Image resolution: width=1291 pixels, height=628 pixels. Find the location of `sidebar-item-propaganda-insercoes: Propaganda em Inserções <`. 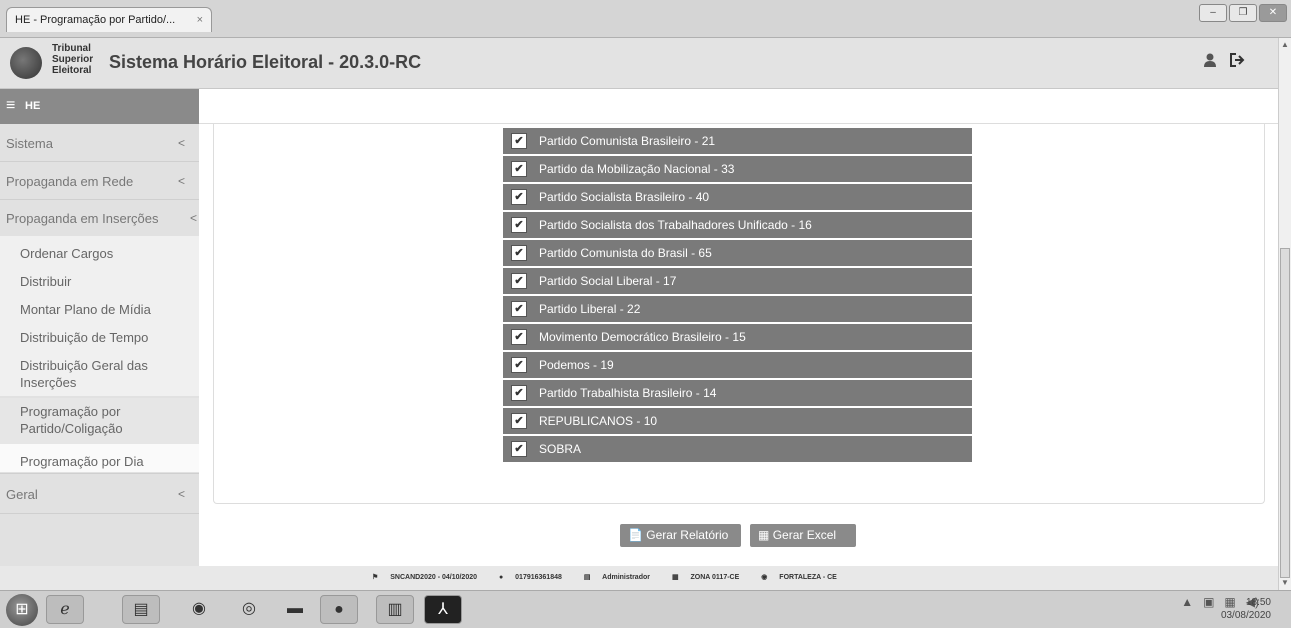

sidebar-item-propaganda-insercoes: Propaganda em Inserções < is located at coordinates (99, 218).